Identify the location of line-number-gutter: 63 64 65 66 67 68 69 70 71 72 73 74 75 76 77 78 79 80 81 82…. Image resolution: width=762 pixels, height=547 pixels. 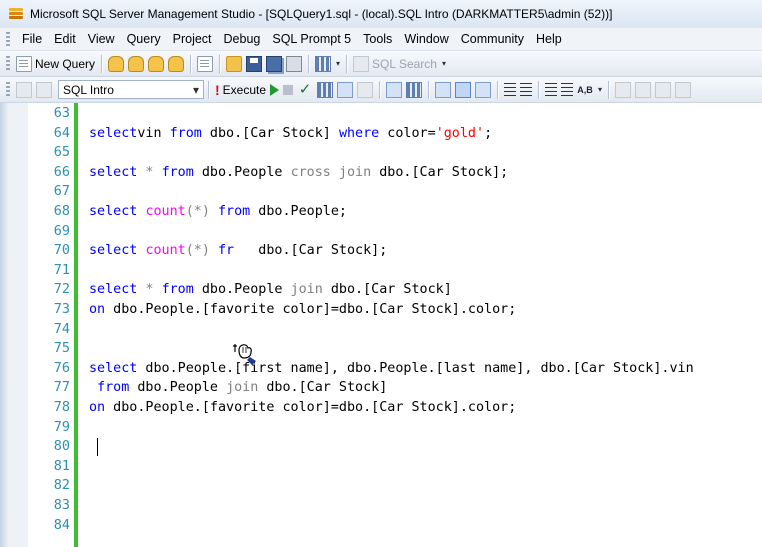
(50, 325).